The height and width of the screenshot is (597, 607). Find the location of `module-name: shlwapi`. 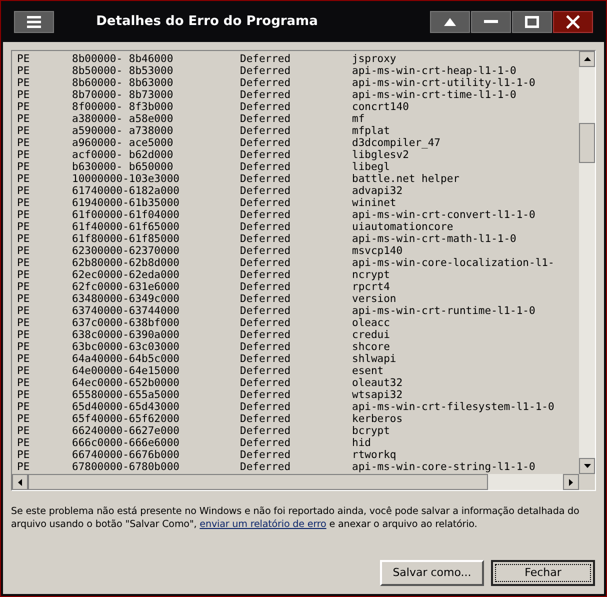

module-name: shlwapi is located at coordinates (374, 359).